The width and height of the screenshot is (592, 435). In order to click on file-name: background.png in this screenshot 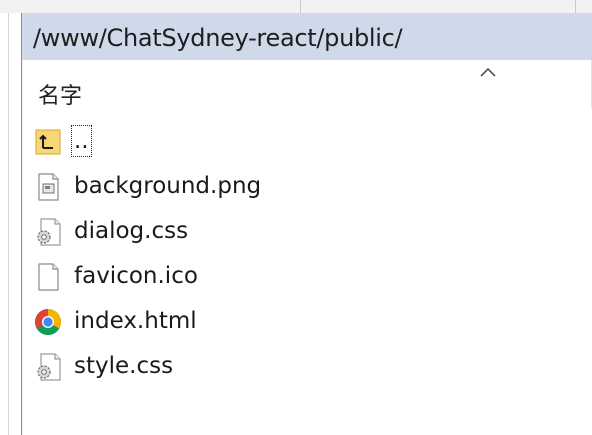, I will do `click(168, 186)`.